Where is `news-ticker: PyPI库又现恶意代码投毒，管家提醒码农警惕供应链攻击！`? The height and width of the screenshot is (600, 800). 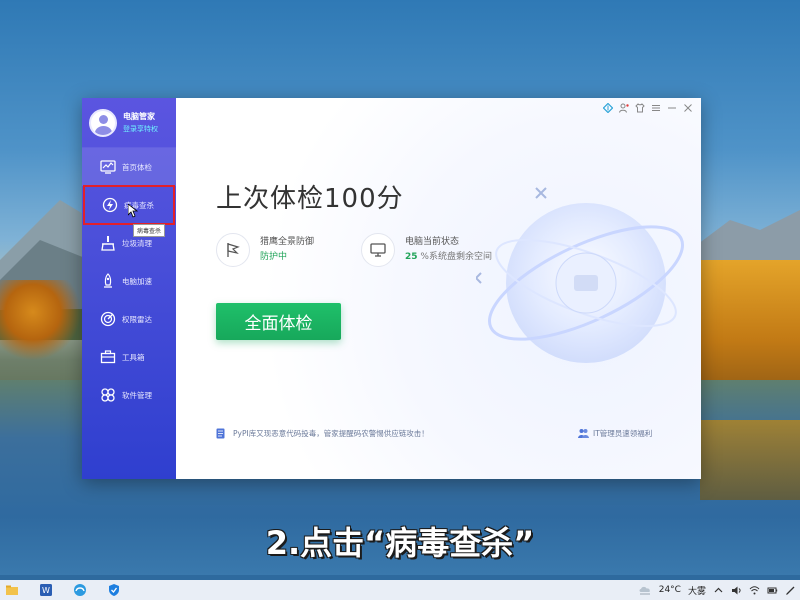 news-ticker: PyPI库又现恶意代码投毒，管家提醒码农警惕供应链攻击！ is located at coordinates (322, 433).